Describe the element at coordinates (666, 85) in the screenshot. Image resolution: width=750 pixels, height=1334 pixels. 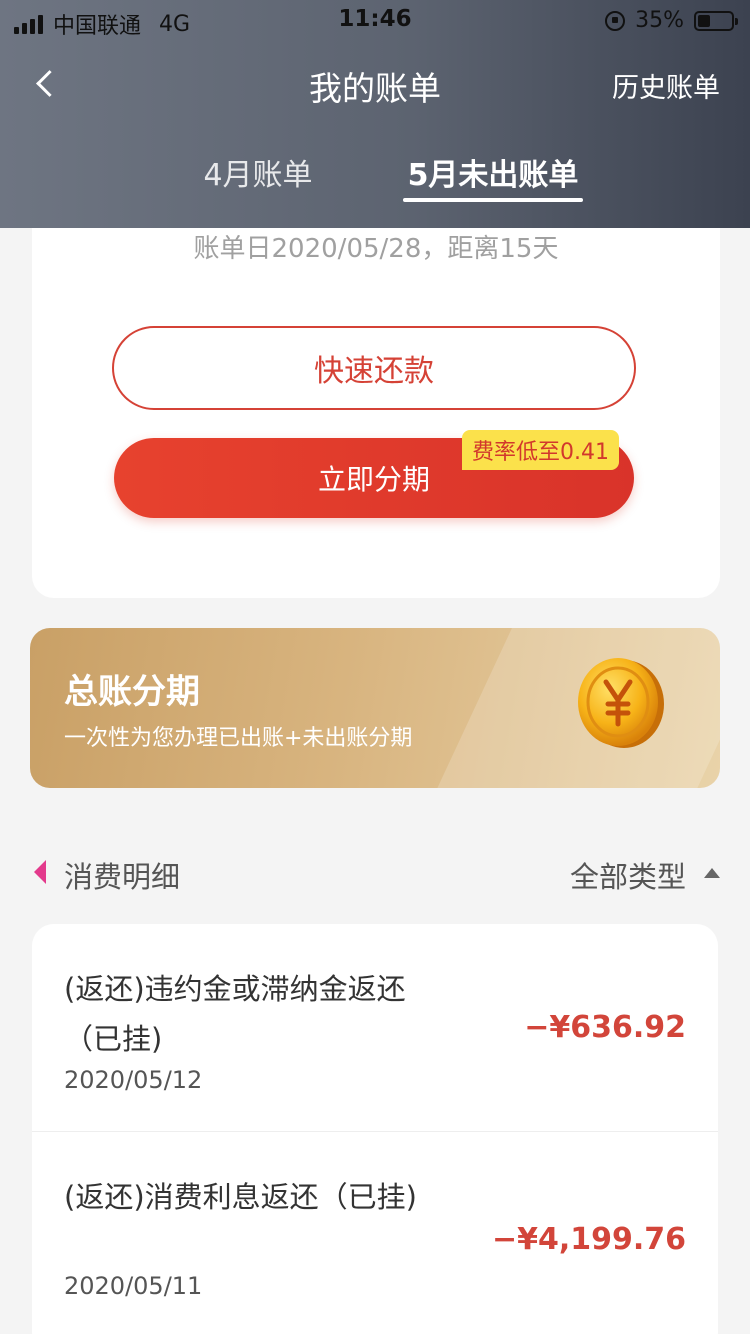
I see `history-bill-link: 历史账单` at that location.